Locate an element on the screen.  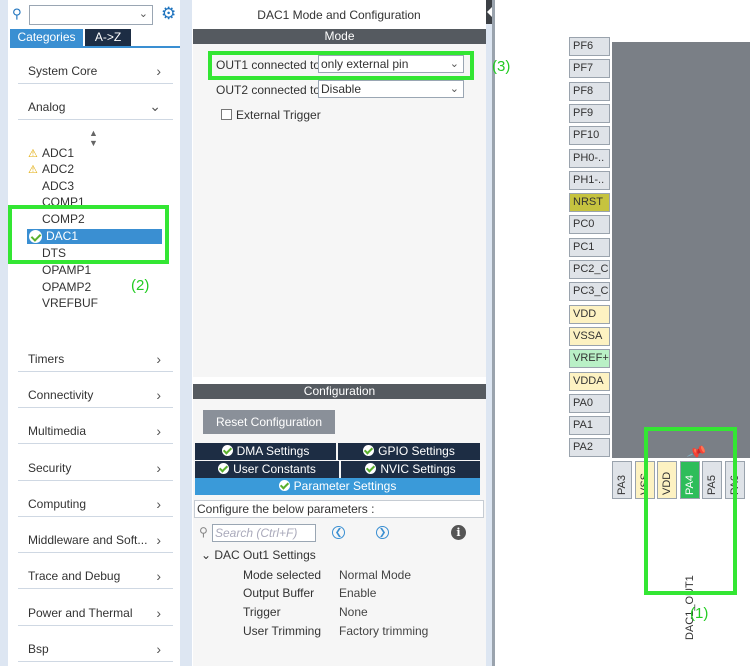
category-power-thermal: Power and Thermal › is located at coordinates (95, 612).